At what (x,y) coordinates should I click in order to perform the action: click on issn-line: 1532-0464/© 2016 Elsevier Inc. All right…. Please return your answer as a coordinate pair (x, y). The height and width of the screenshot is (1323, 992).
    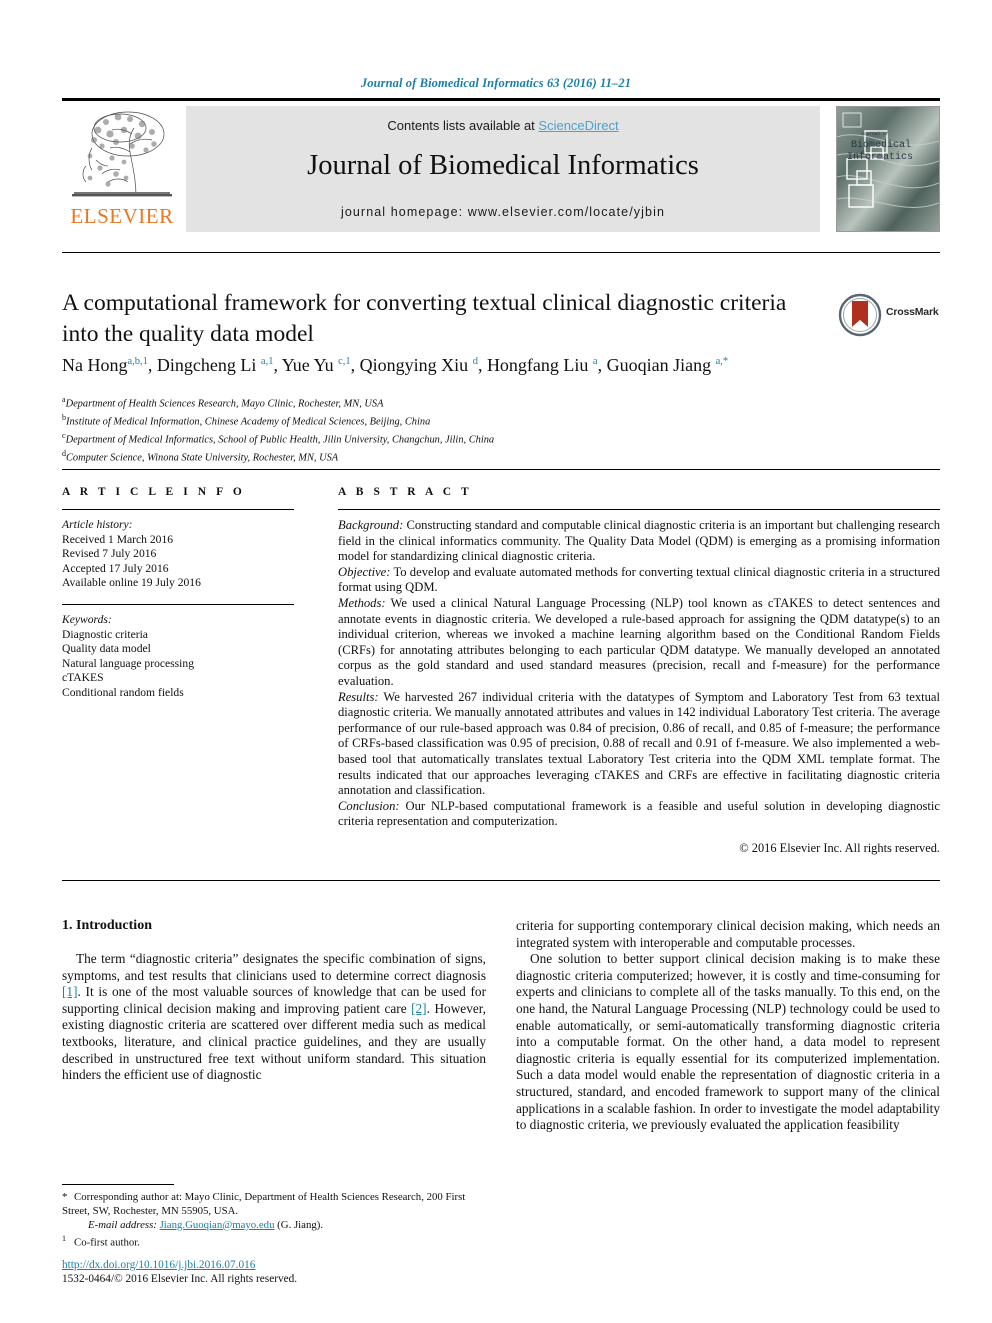
    Looking at the image, I should click on (180, 1279).